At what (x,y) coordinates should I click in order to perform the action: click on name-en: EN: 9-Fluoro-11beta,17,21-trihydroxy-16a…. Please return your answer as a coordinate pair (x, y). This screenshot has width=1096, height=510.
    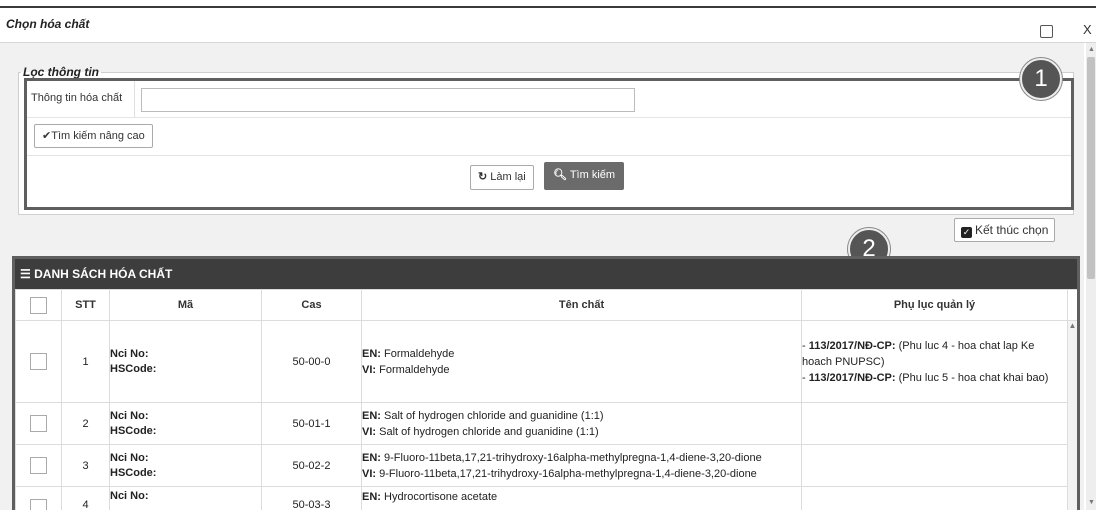
    Looking at the image, I should click on (581, 458).